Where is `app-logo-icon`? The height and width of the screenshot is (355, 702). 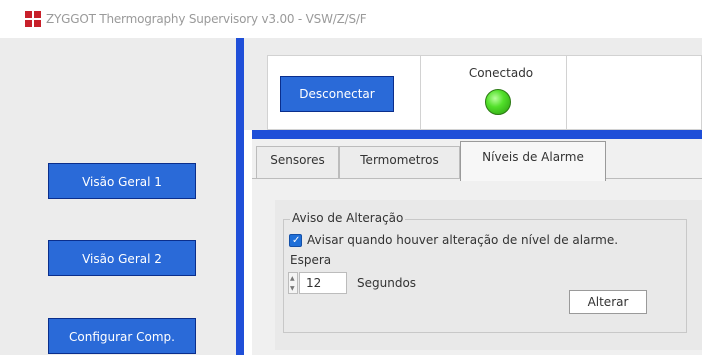
app-logo-icon is located at coordinates (33, 19).